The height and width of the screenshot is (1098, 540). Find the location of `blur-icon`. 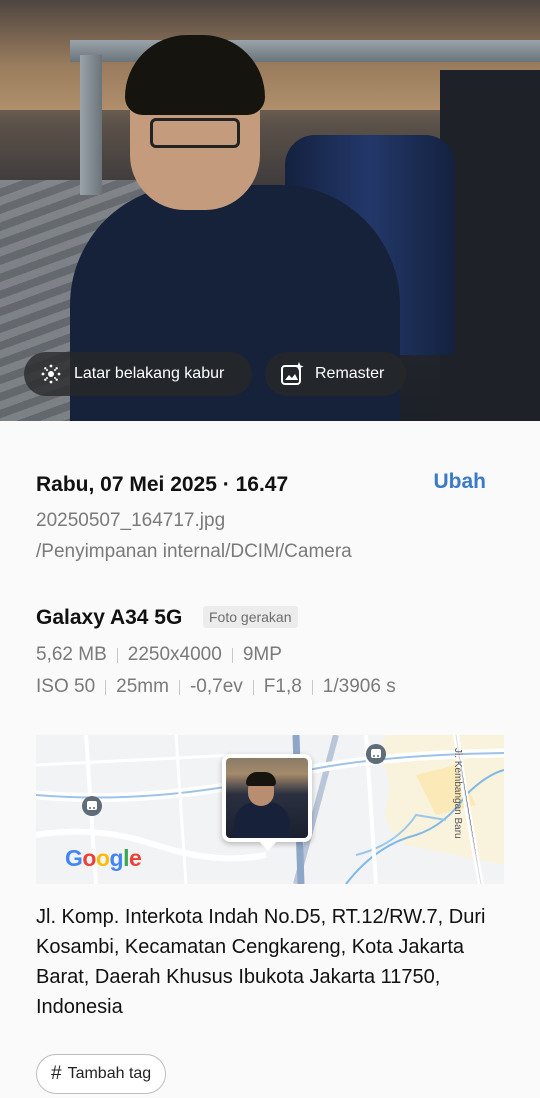

blur-icon is located at coordinates (51, 374).